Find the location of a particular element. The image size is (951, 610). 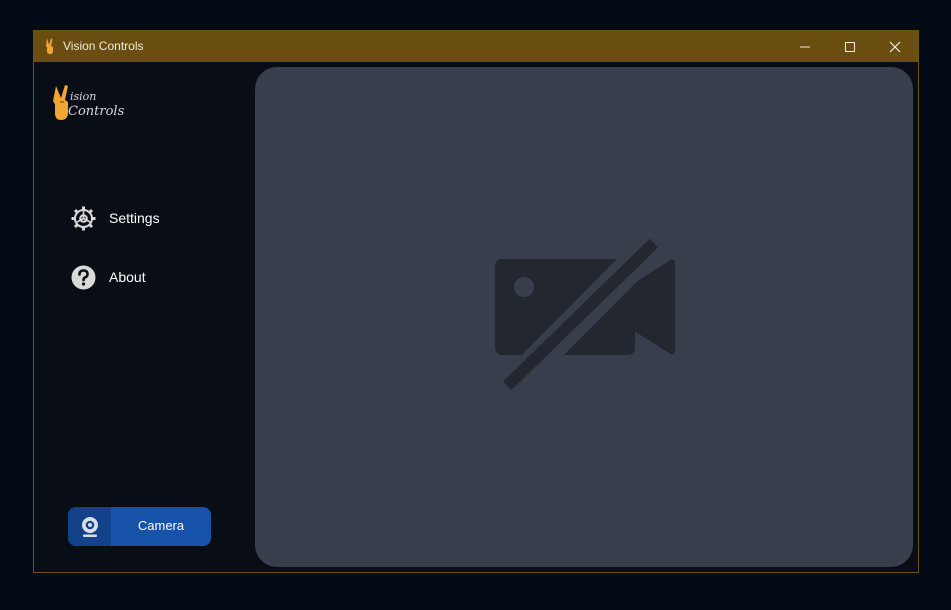

minimize-icon is located at coordinates (805, 46).